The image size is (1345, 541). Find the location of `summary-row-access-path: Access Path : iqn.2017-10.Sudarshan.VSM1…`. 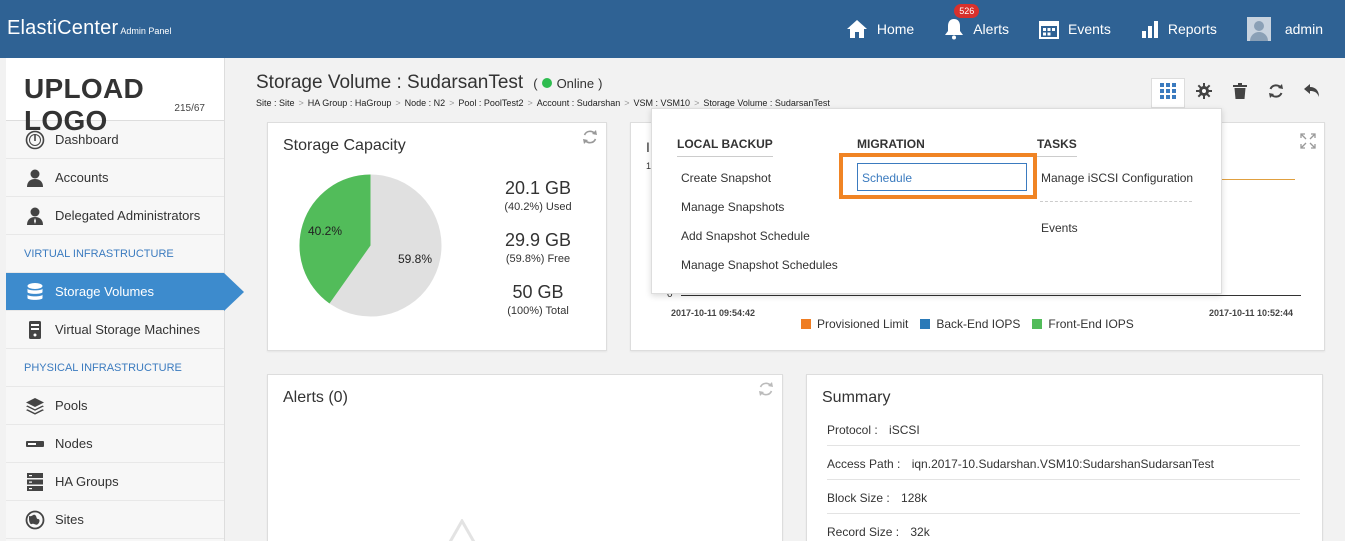

summary-row-access-path: Access Path : iqn.2017-10.Sudarshan.VSM1… is located at coordinates (1020, 464).